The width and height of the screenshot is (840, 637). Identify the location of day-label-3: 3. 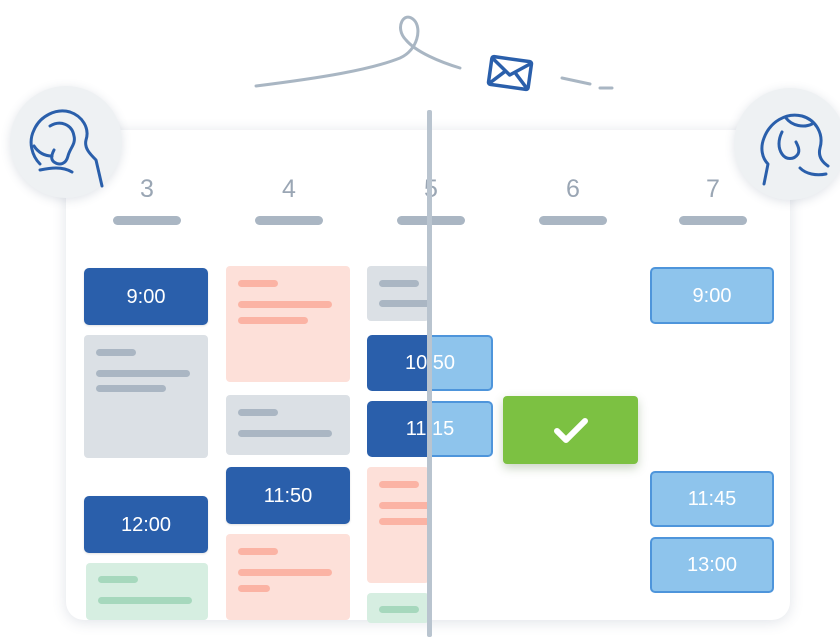
(147, 189).